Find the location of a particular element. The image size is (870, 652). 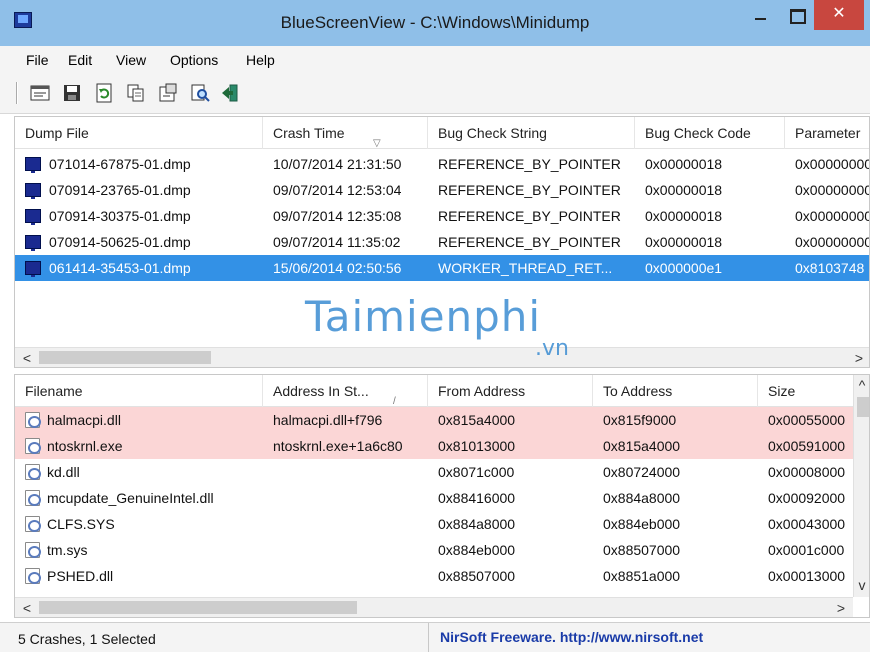

maximize-button is located at coordinates (797, 15).